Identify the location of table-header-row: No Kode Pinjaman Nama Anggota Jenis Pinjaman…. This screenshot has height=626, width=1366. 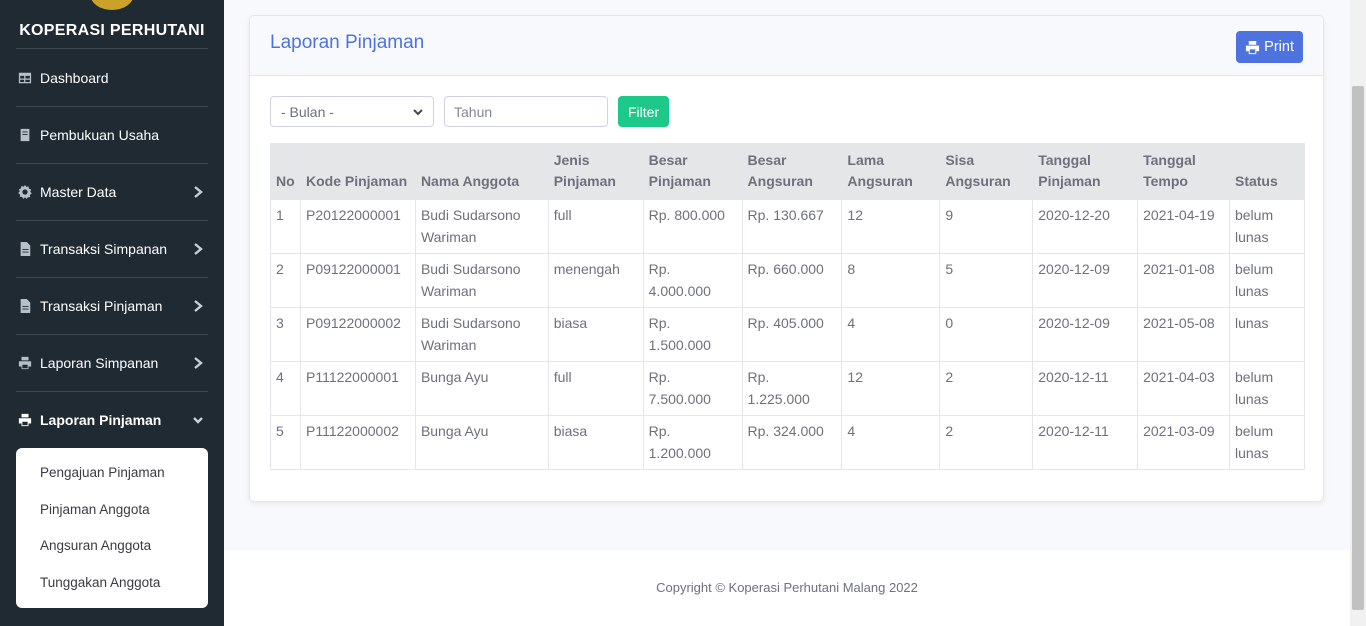
(788, 171).